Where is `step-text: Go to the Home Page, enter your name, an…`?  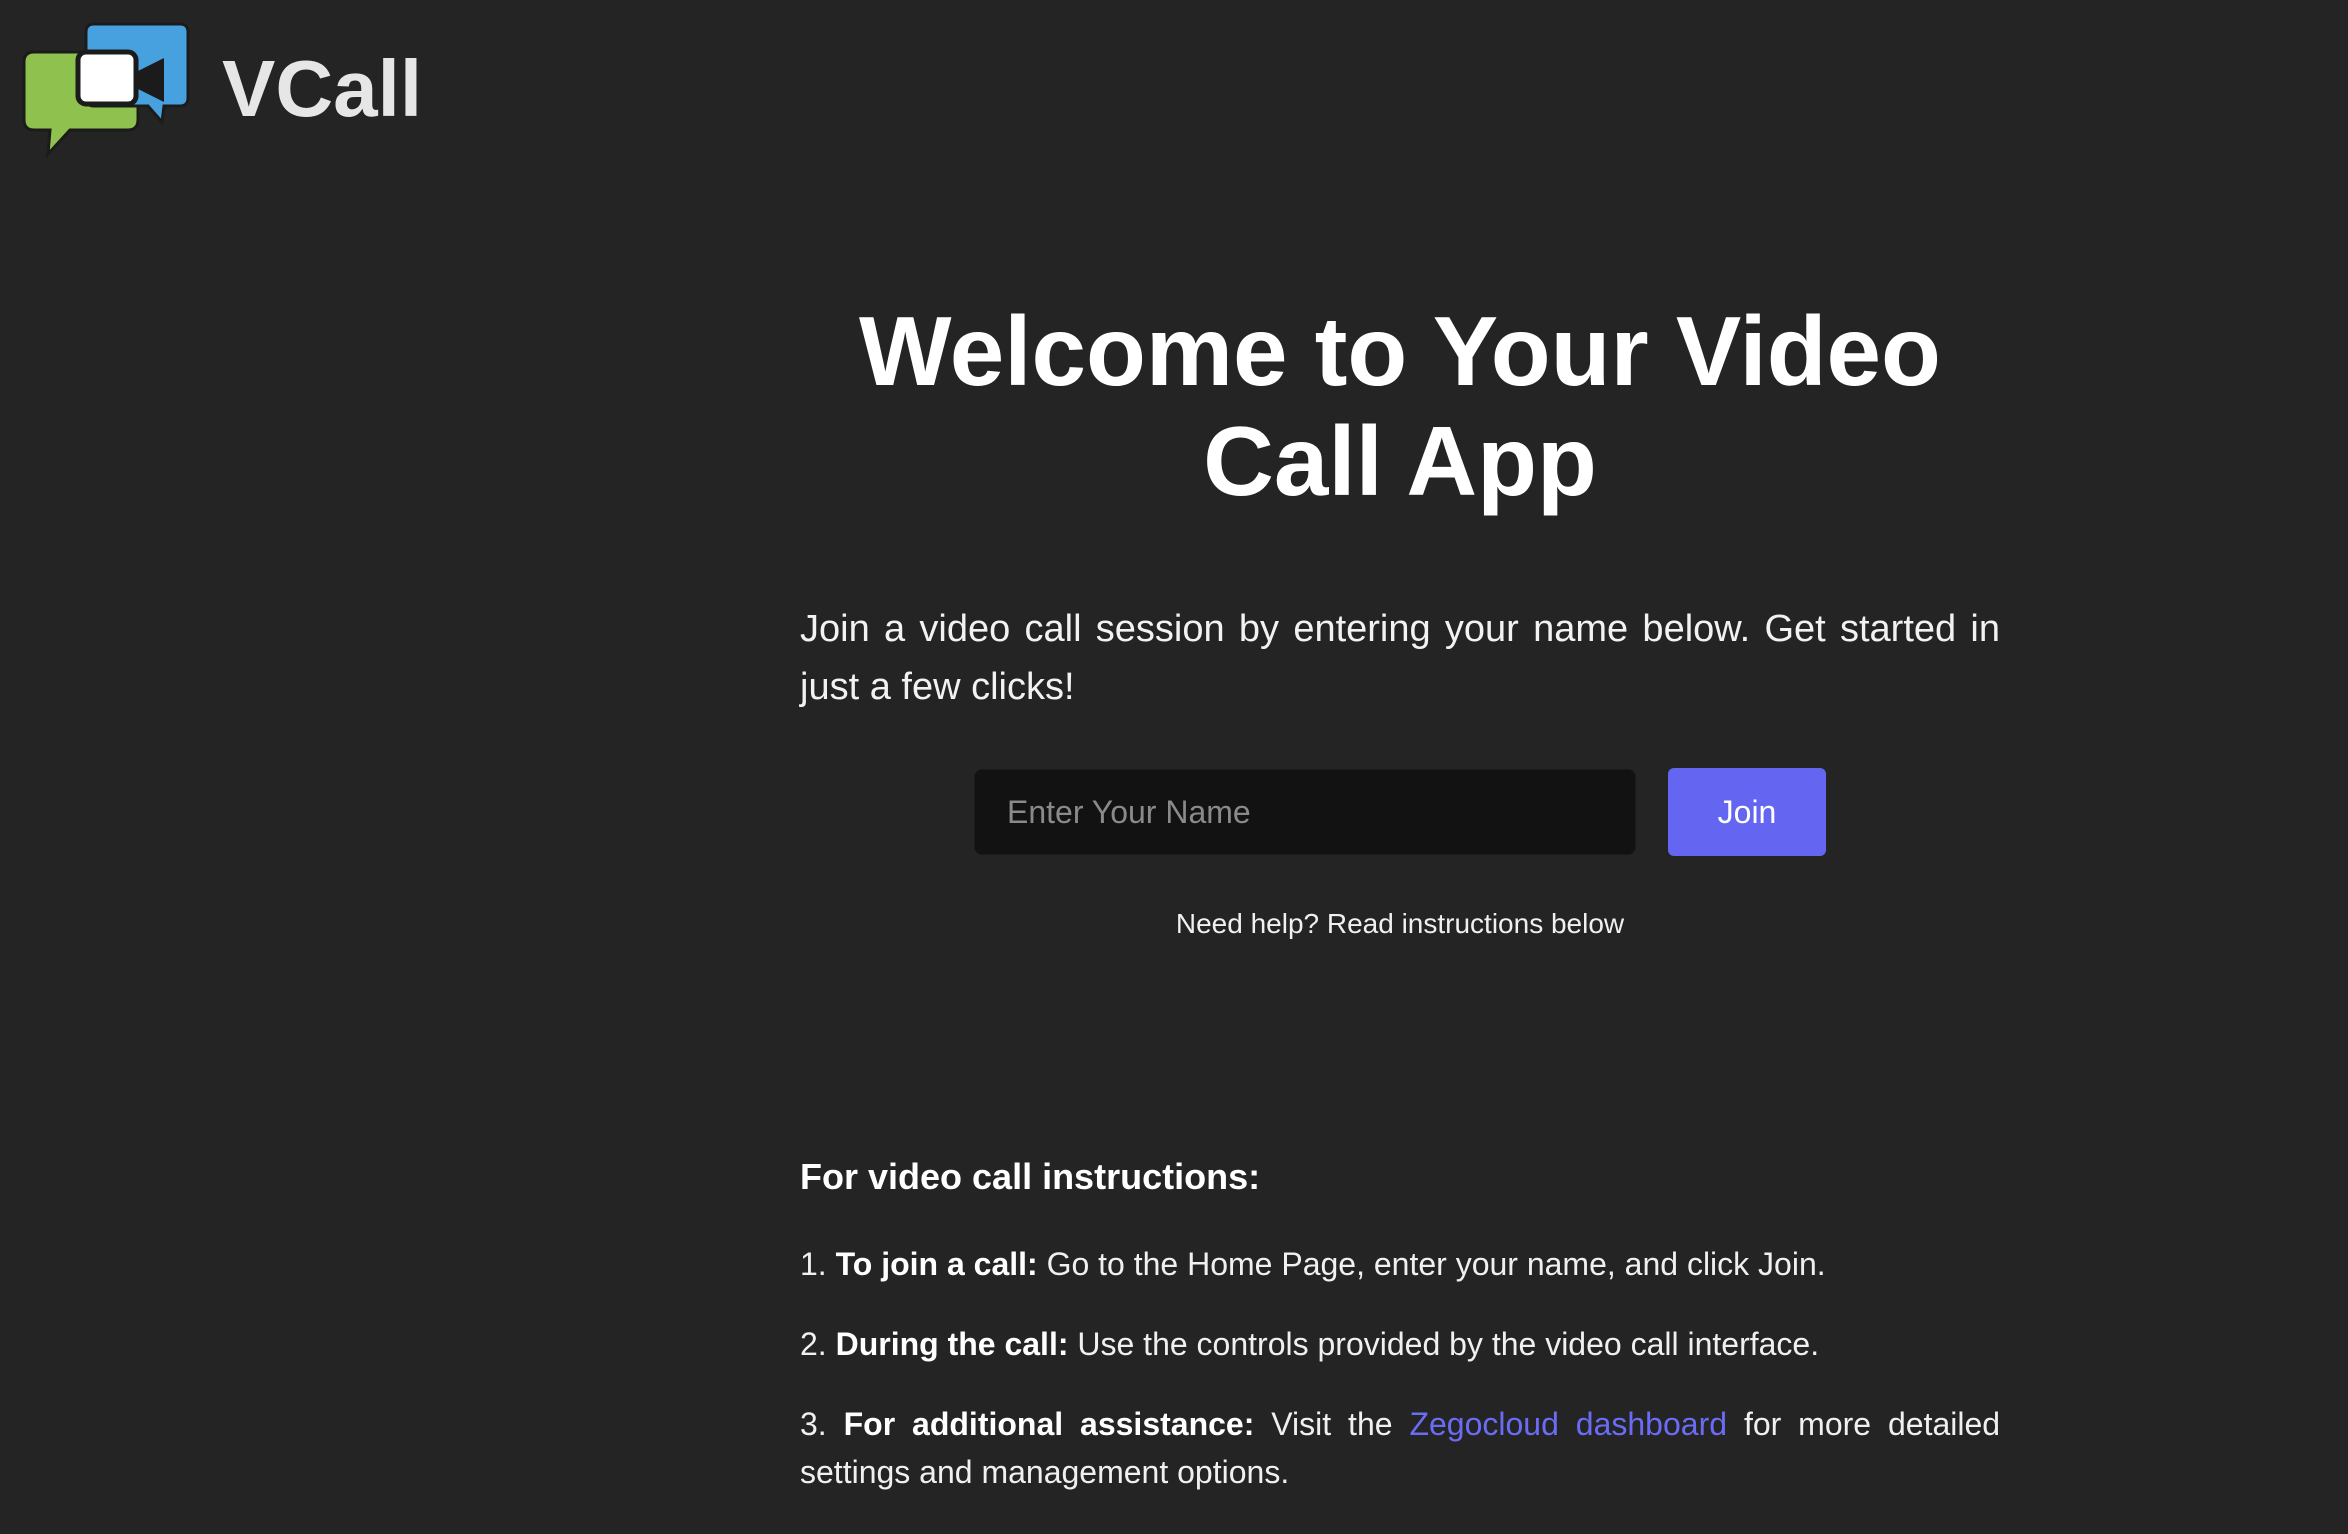 step-text: Go to the Home Page, enter your name, an… is located at coordinates (1436, 1264).